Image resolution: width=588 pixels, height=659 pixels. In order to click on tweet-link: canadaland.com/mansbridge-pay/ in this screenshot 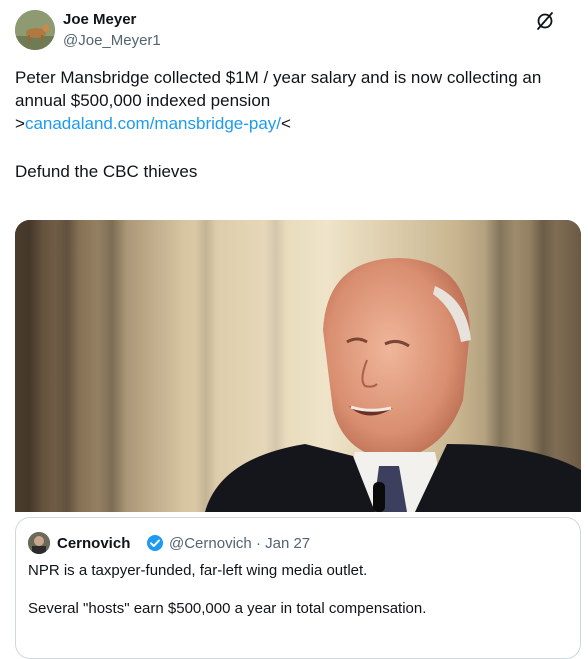, I will do `click(153, 123)`.